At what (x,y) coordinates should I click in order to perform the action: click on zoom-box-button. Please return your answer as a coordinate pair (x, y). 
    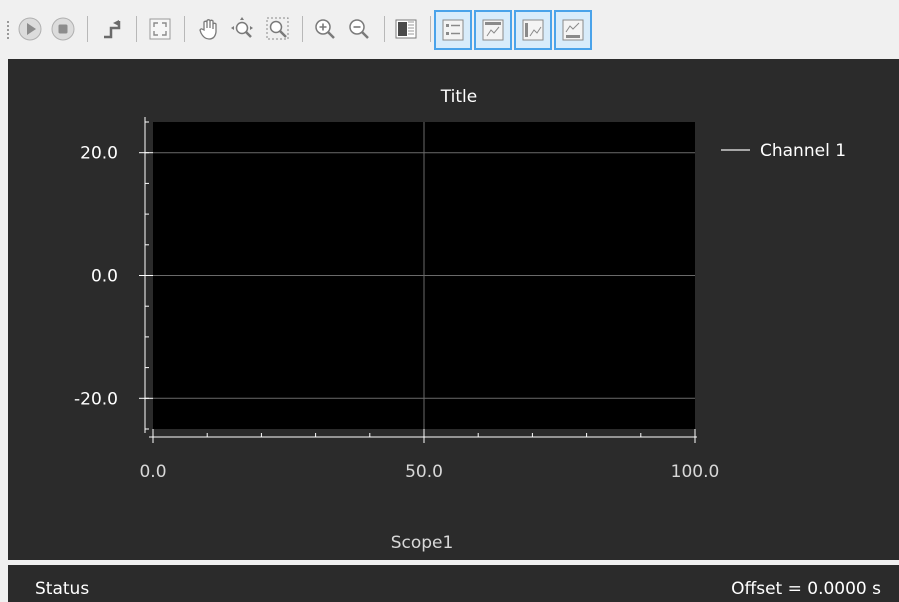
    Looking at the image, I should click on (278, 29).